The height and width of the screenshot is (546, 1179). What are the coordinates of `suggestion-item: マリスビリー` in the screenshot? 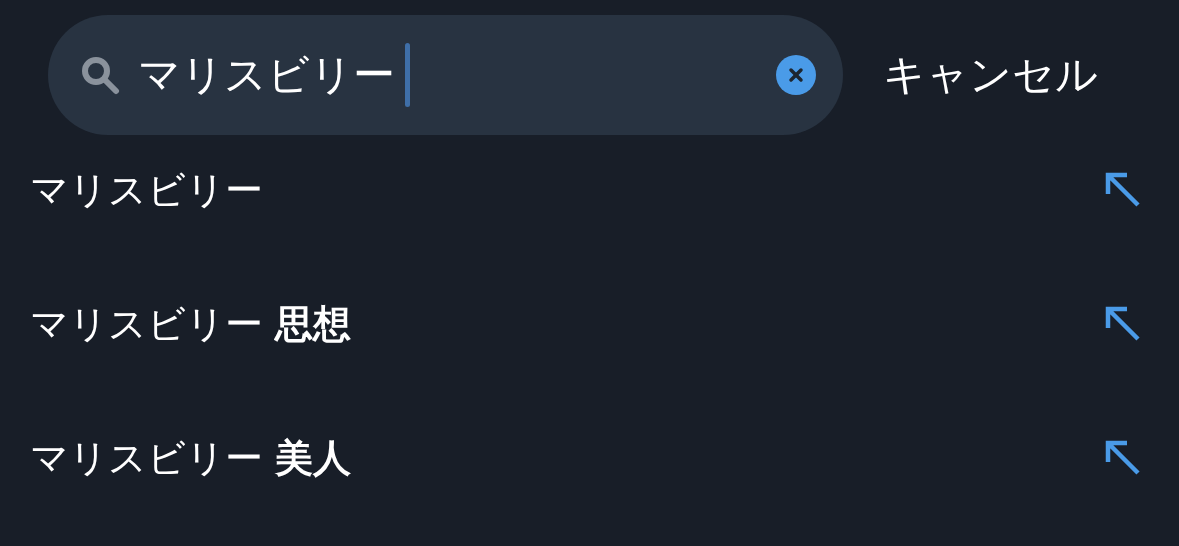 It's located at (146, 190).